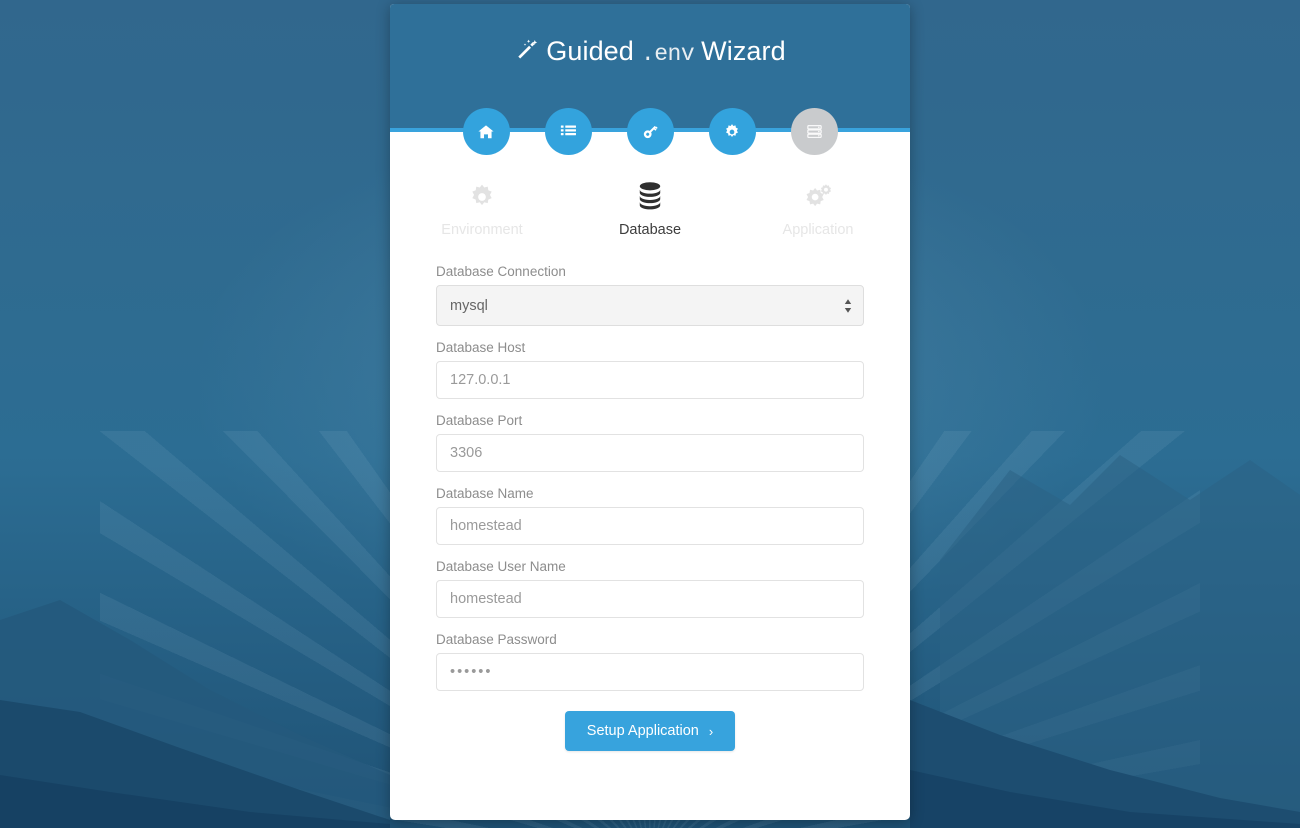 This screenshot has height=828, width=1300. I want to click on submit-row: Setup Application ›, so click(650, 731).